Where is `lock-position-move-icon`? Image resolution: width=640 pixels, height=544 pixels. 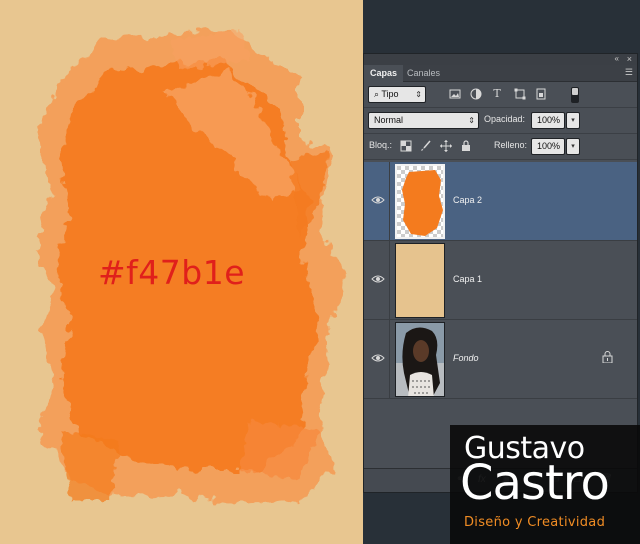
lock-position-move-icon is located at coordinates (446, 146).